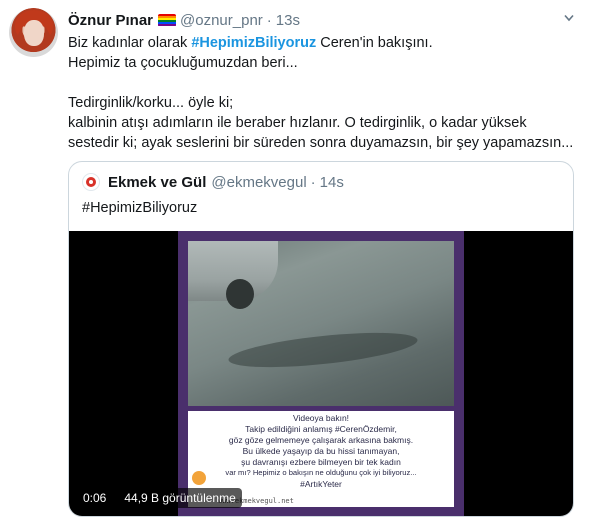 The width and height of the screenshot is (589, 528). Describe the element at coordinates (180, 498) in the screenshot. I see `video-view-count: 44,9 B görüntülenme` at that location.